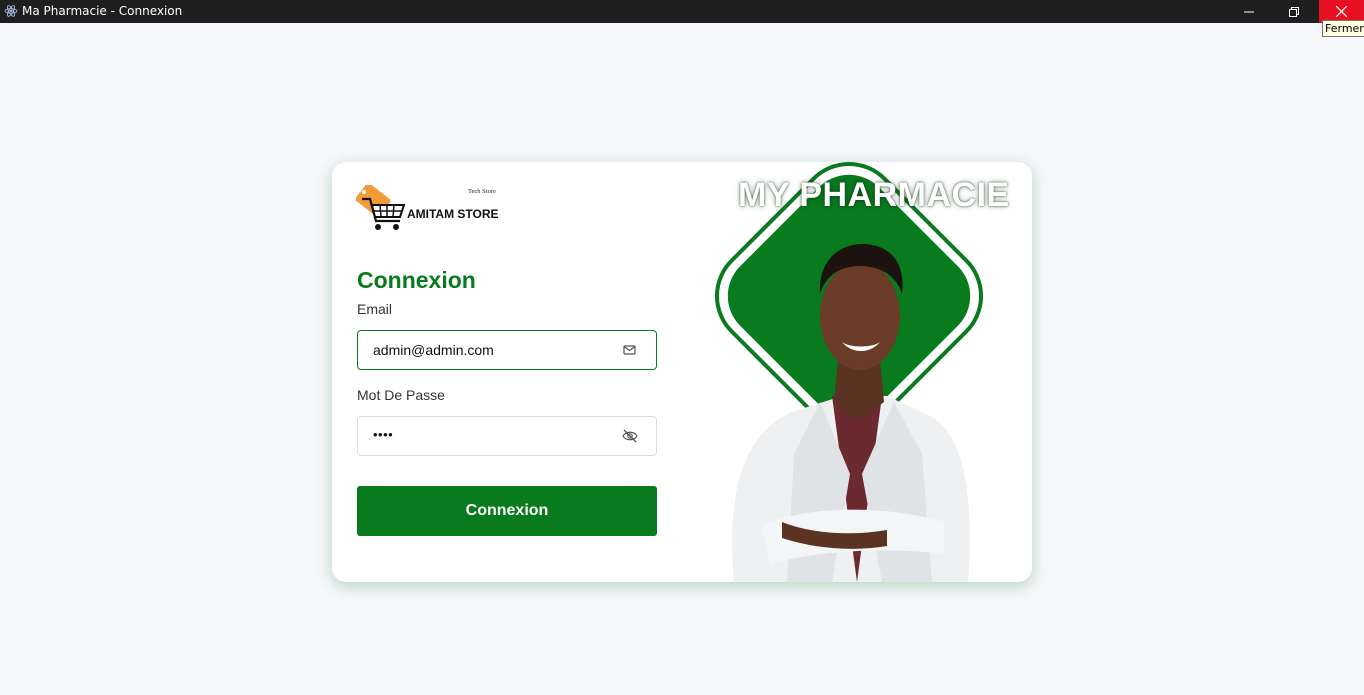 The height and width of the screenshot is (695, 1364). I want to click on logo-brand: AMITAM STORE, so click(453, 214).